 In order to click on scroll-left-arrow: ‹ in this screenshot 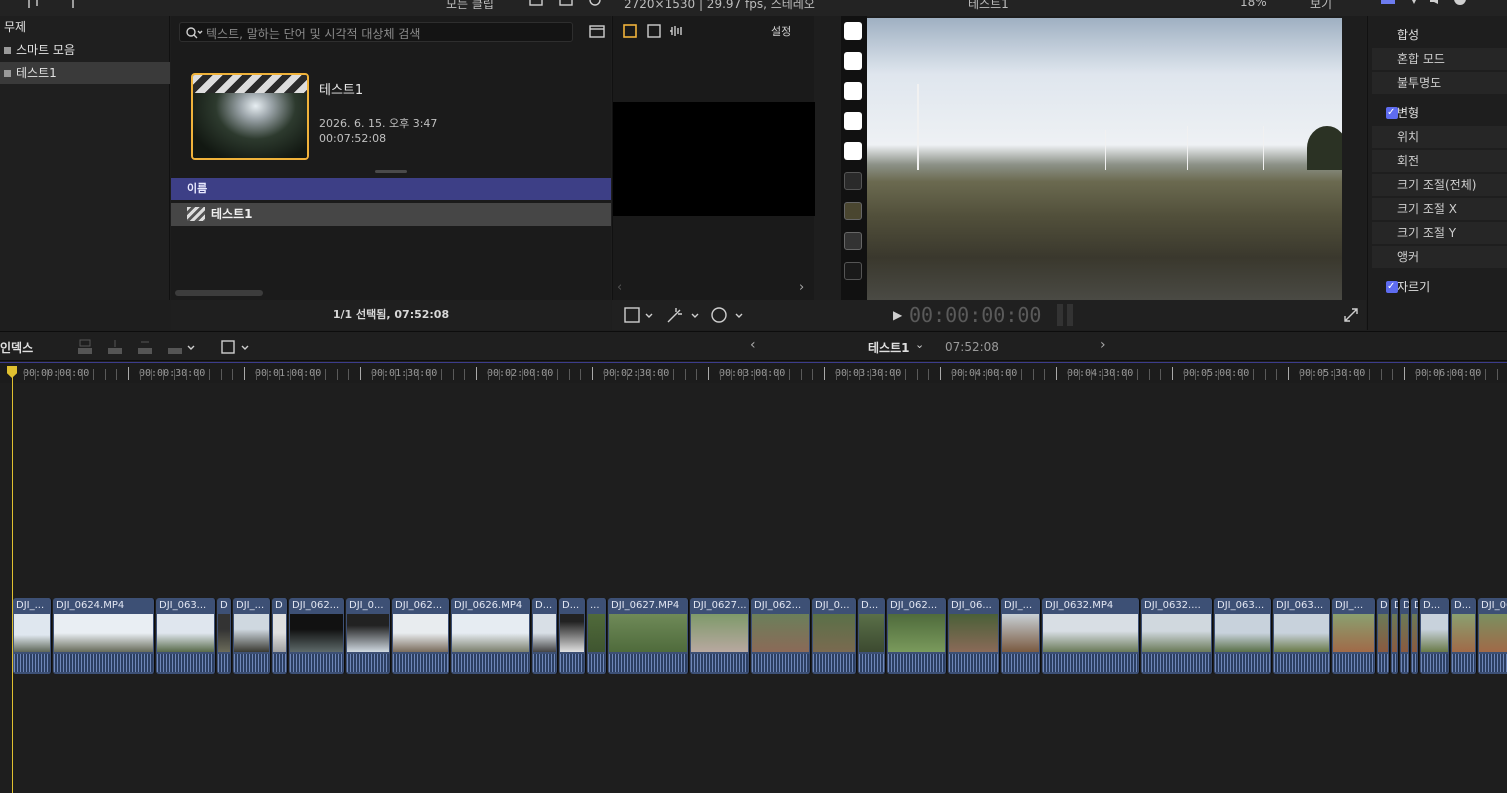, I will do `click(619, 287)`.